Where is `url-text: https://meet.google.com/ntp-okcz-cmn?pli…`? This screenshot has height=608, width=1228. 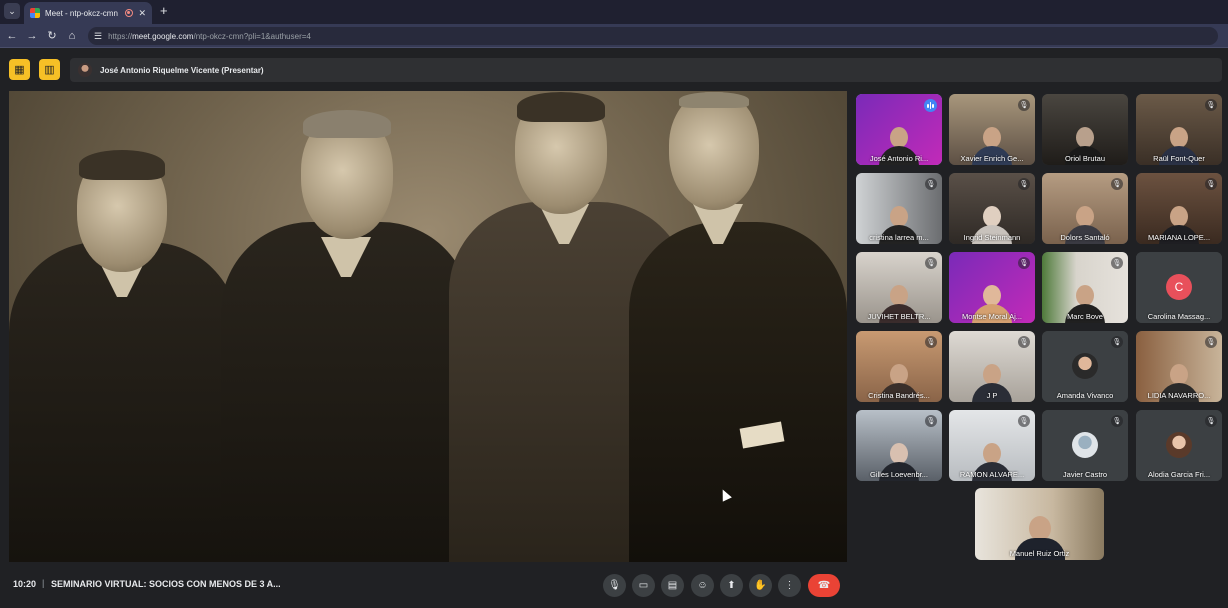 url-text: https://meet.google.com/ntp-okcz-cmn?pli… is located at coordinates (209, 36).